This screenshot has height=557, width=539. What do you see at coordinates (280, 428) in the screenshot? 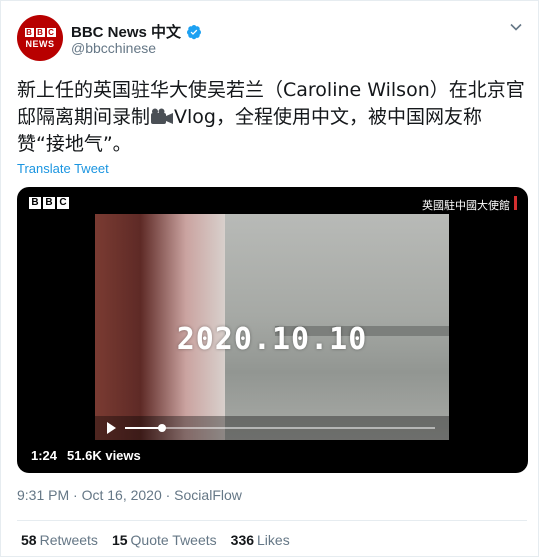
I see `progress-bar` at bounding box center [280, 428].